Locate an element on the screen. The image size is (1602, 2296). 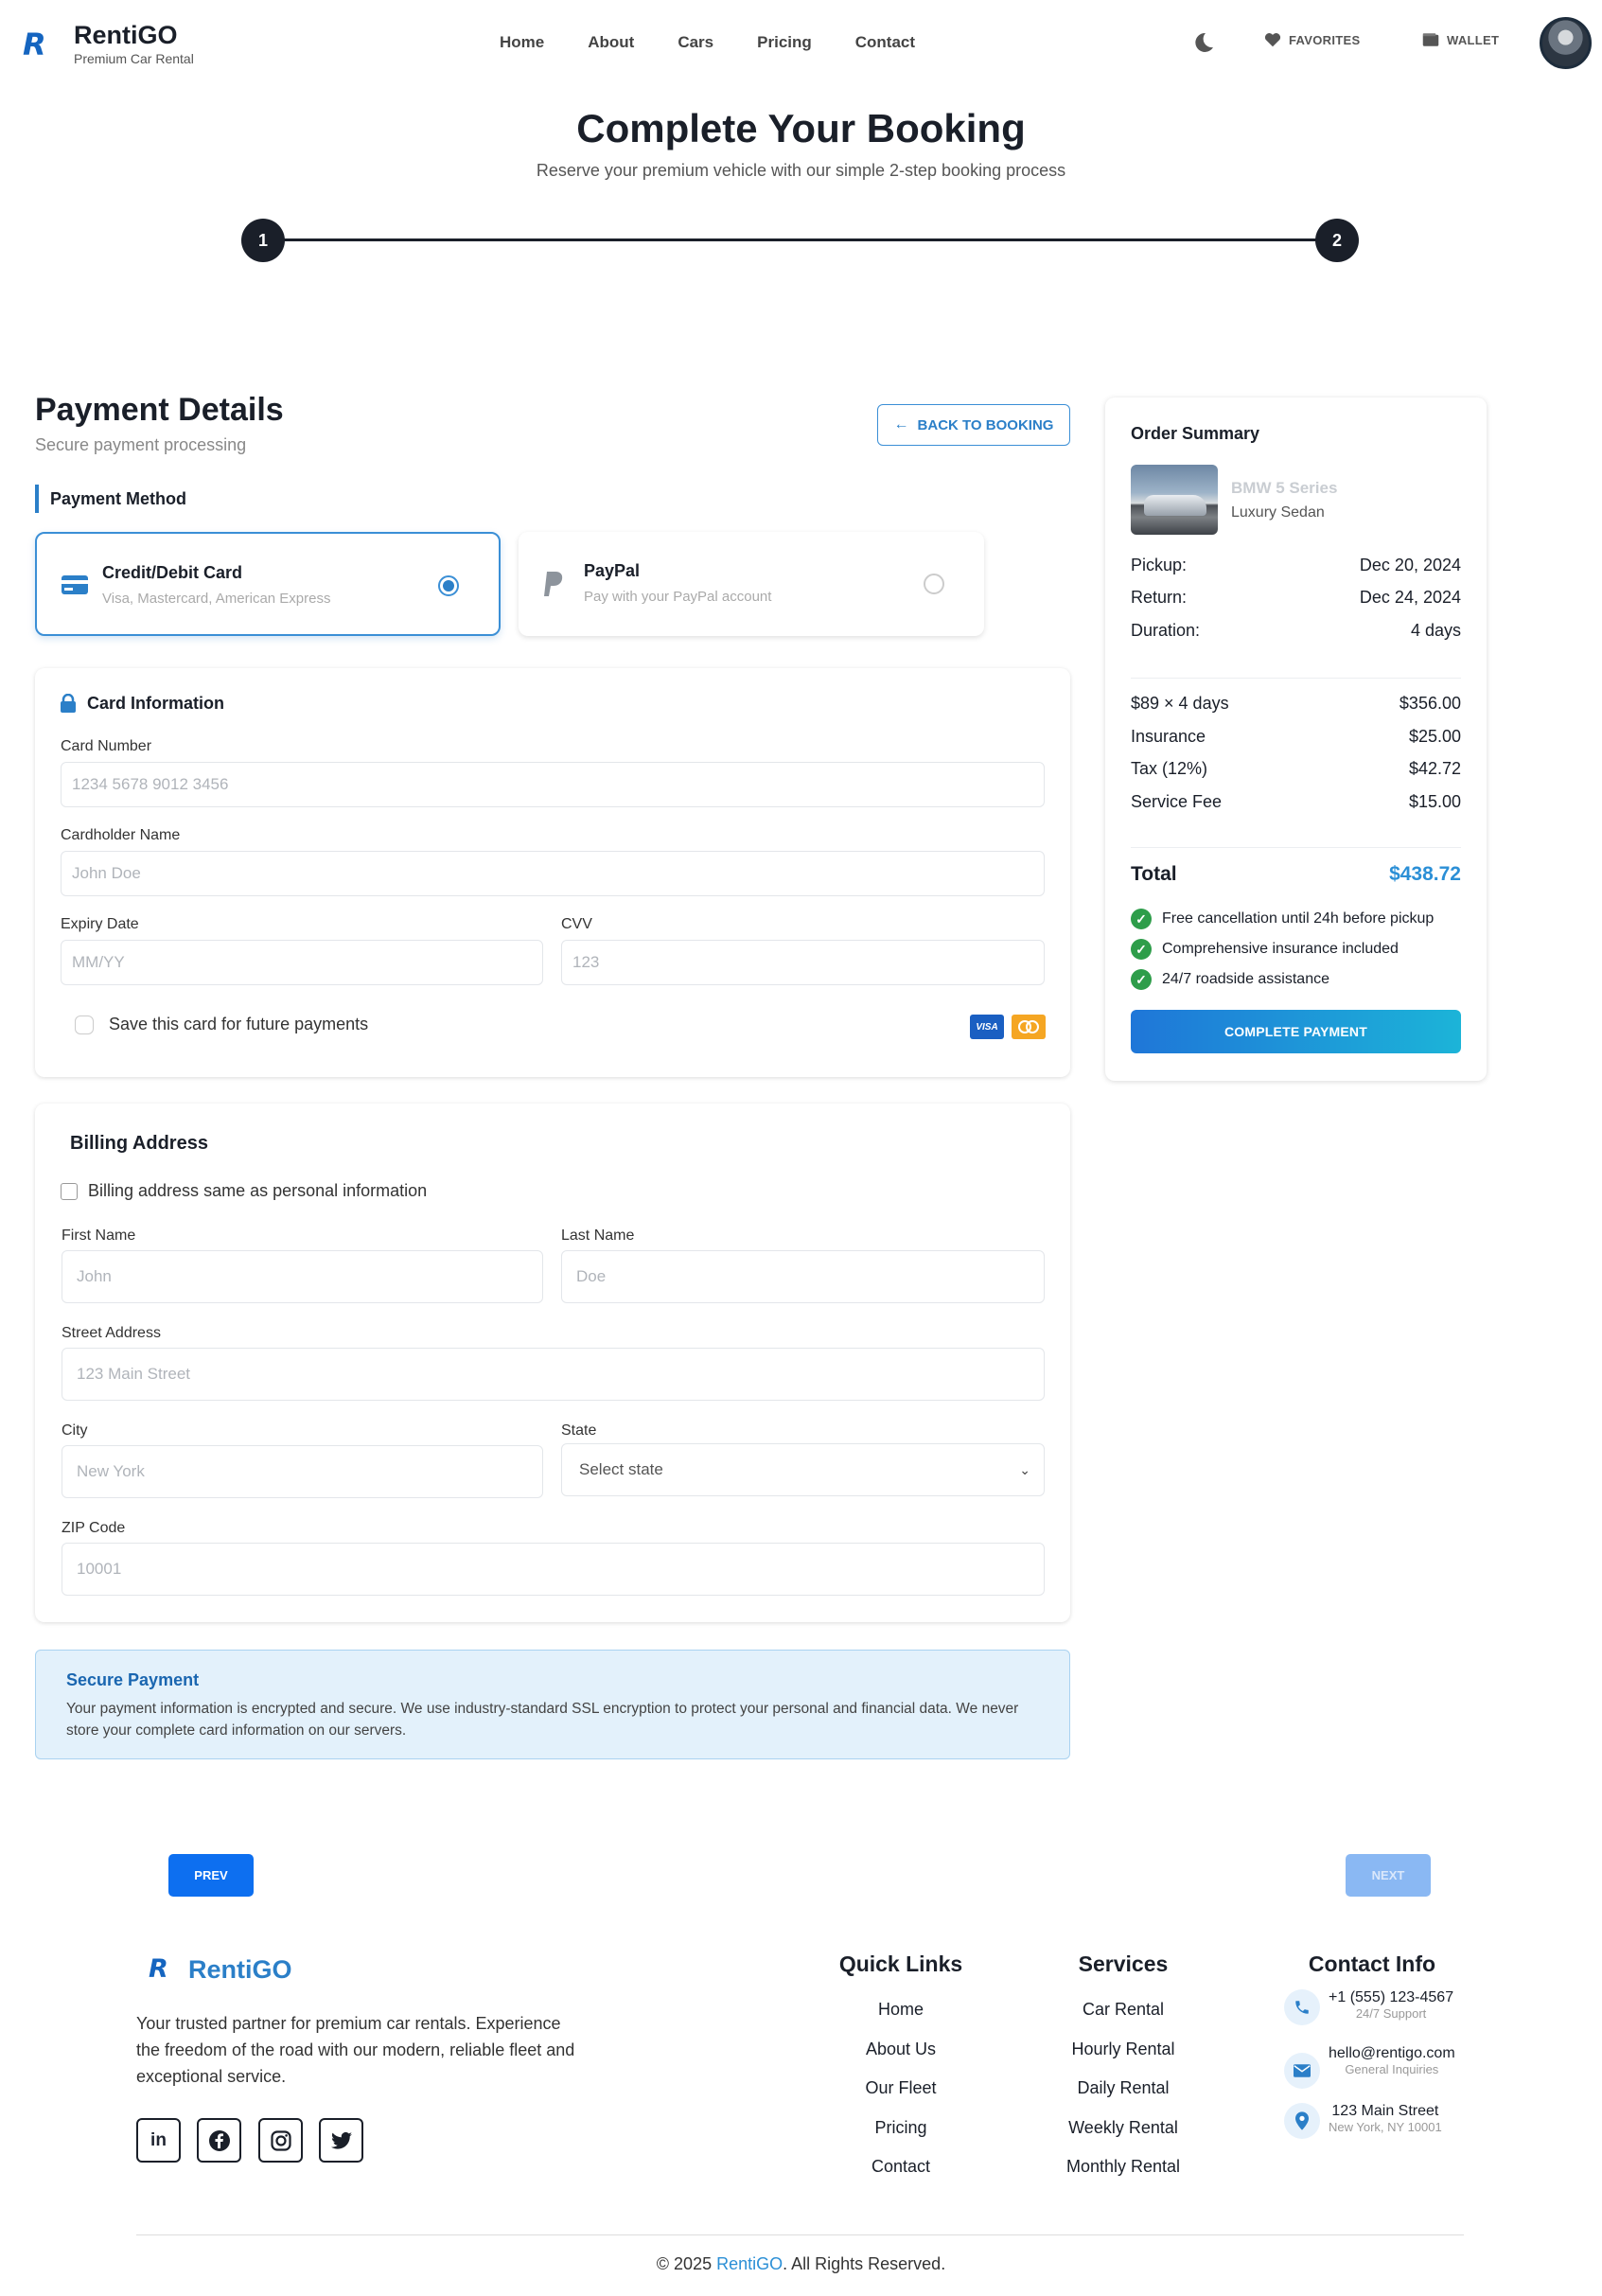
last-name-input: Doe is located at coordinates (803, 1276).